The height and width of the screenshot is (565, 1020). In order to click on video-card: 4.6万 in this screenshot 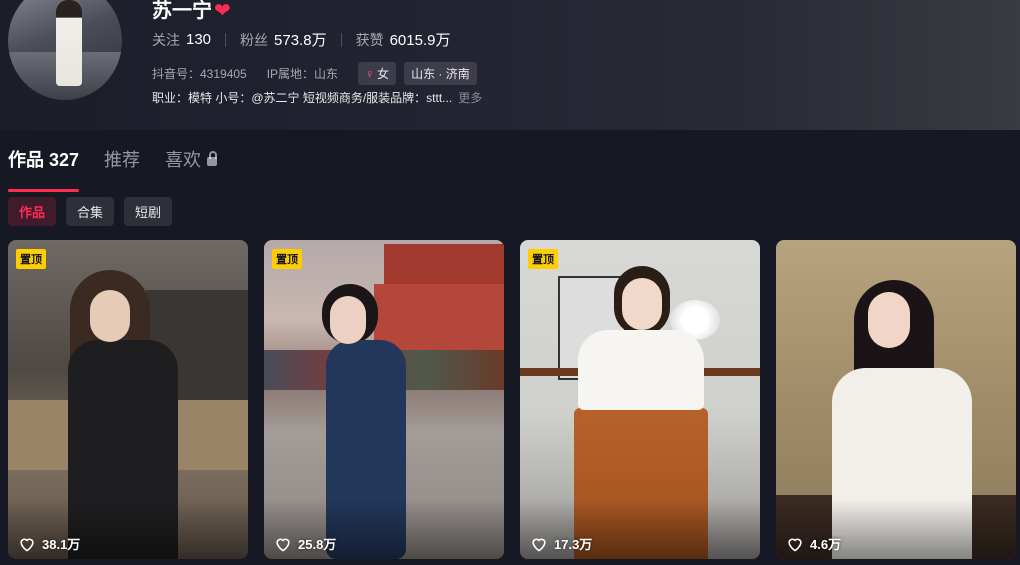, I will do `click(896, 399)`.